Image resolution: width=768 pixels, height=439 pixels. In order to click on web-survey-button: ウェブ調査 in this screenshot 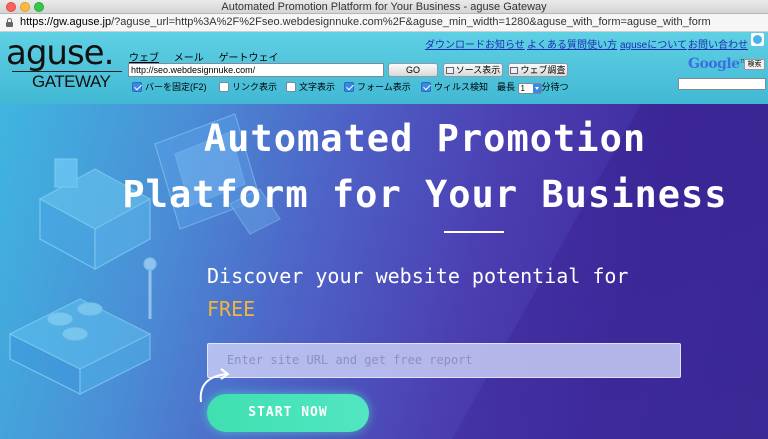, I will do `click(538, 70)`.